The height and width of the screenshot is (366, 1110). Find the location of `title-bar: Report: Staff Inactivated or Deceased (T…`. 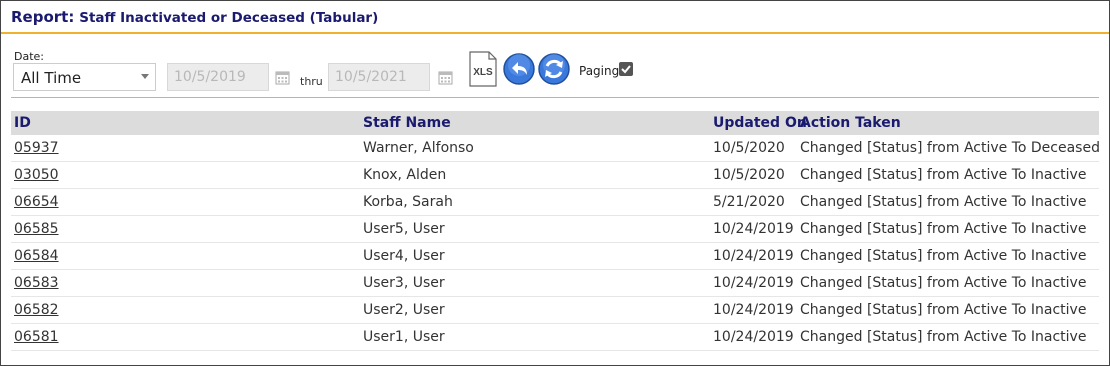

title-bar: Report: Staff Inactivated or Deceased (T… is located at coordinates (555, 17).